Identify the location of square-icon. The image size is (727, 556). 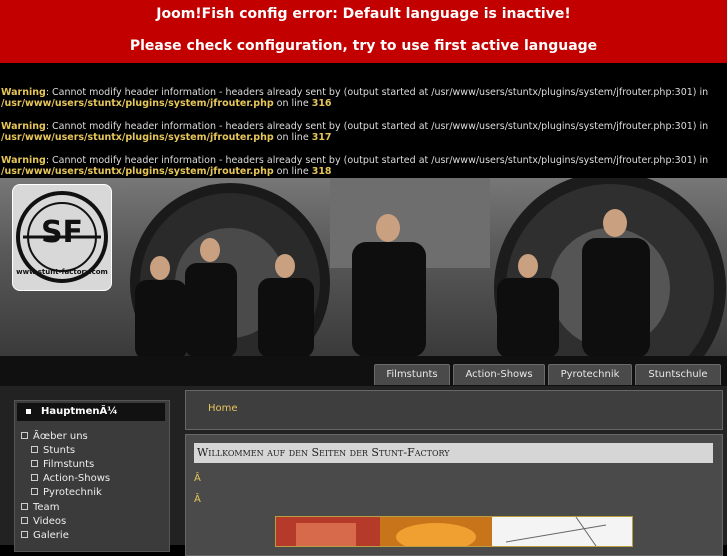
(28, 411).